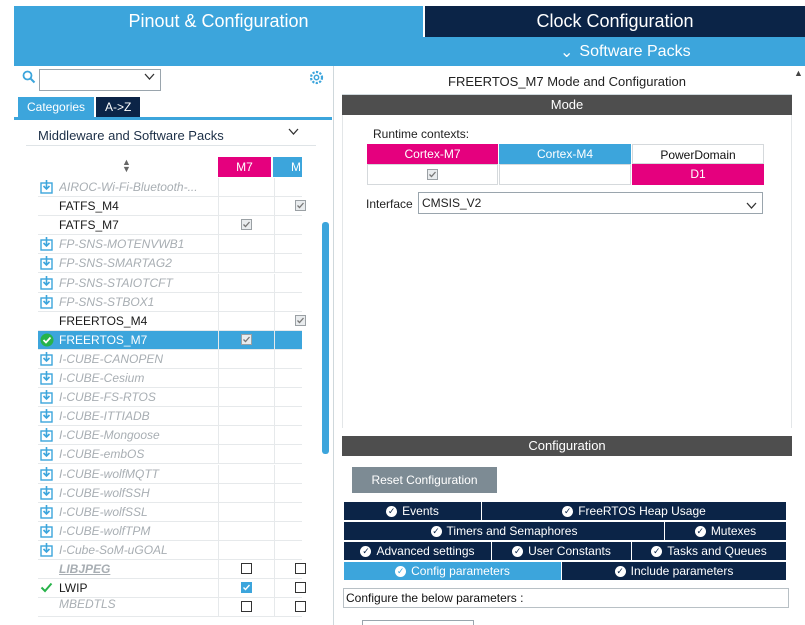 The width and height of the screenshot is (805, 625). What do you see at coordinates (109, 473) in the screenshot?
I see `component-name: I-CUBE-wolfMQTT` at bounding box center [109, 473].